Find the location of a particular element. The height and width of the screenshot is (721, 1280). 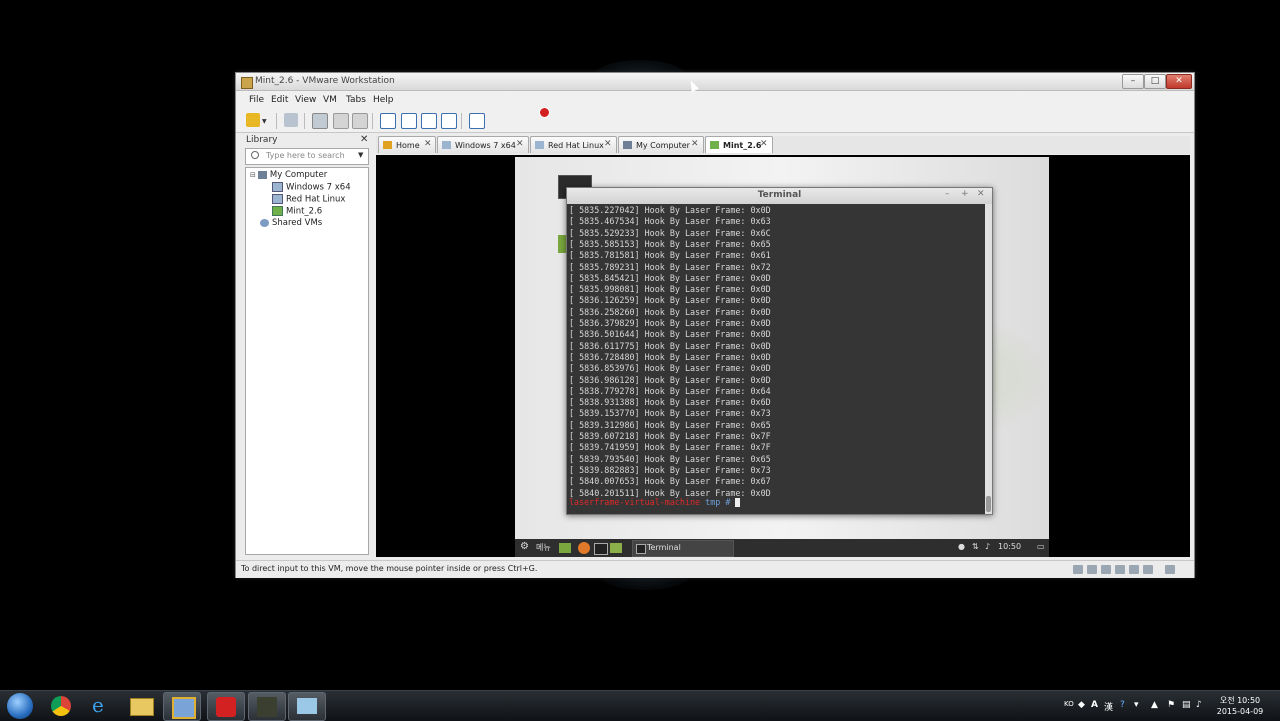

taskbar-vmware is located at coordinates (182, 706).